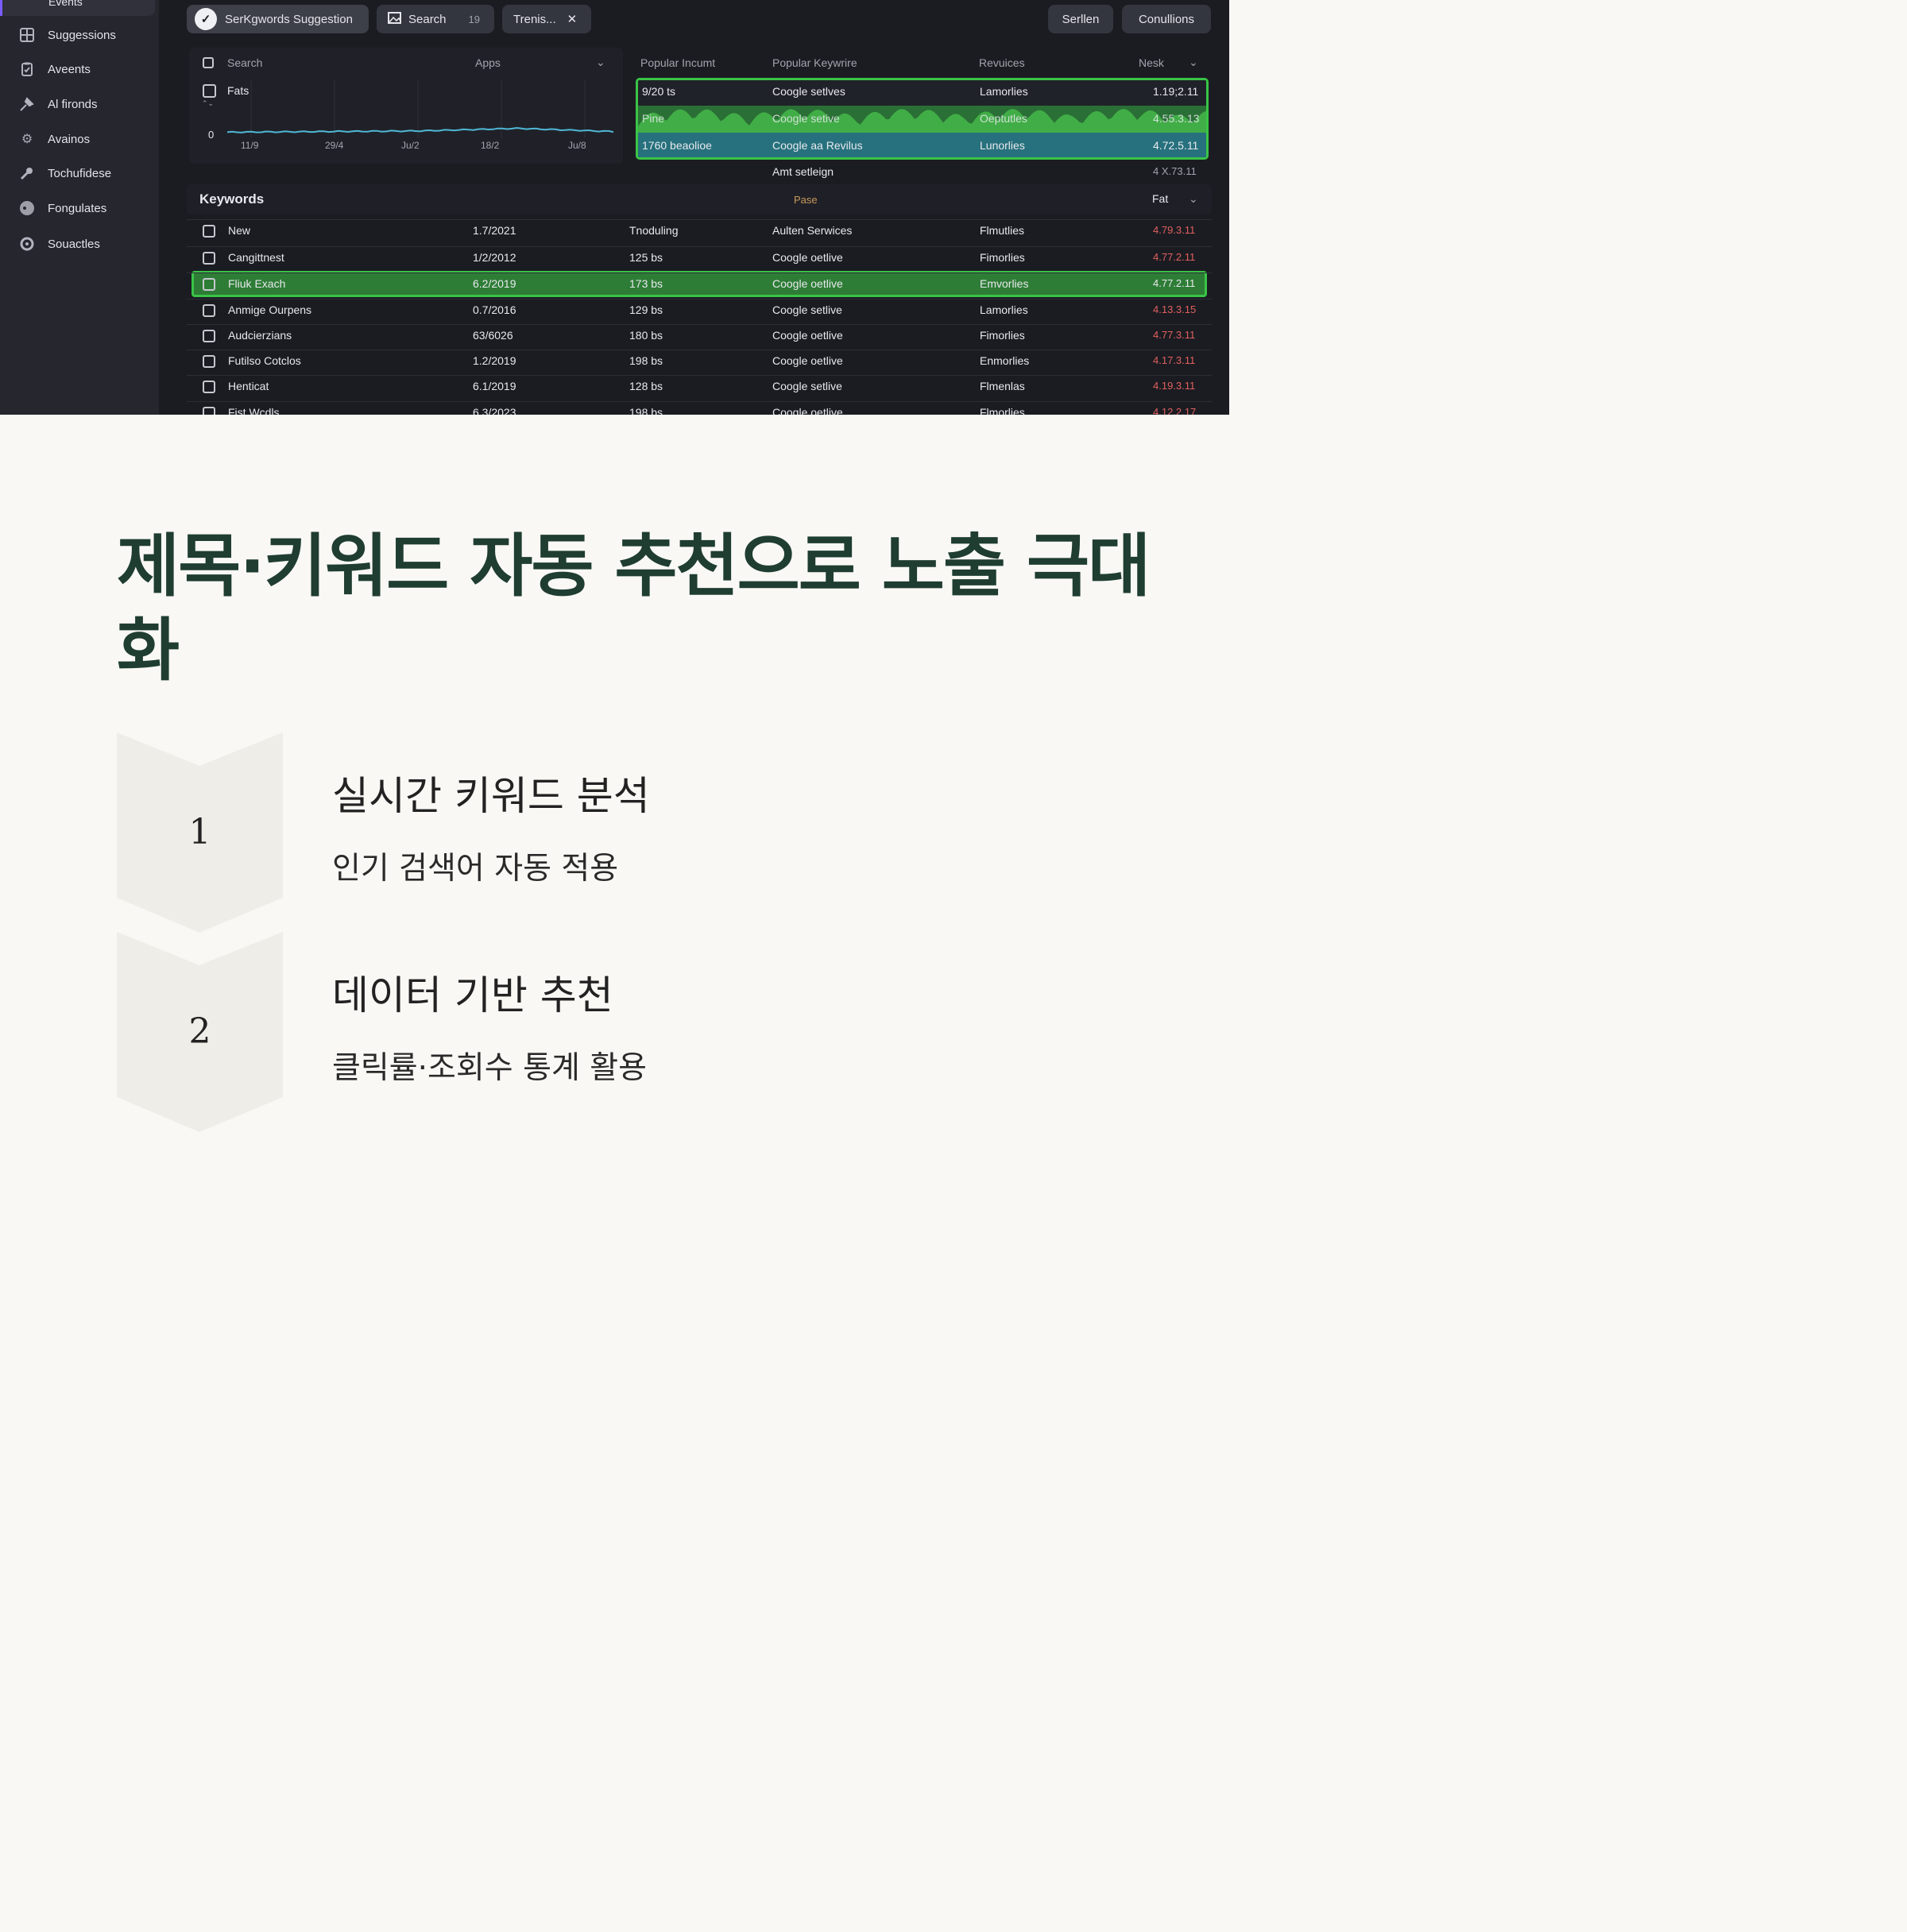 Image resolution: width=1907 pixels, height=1932 pixels. I want to click on keyword-cell-service: Aulten Serwices, so click(812, 230).